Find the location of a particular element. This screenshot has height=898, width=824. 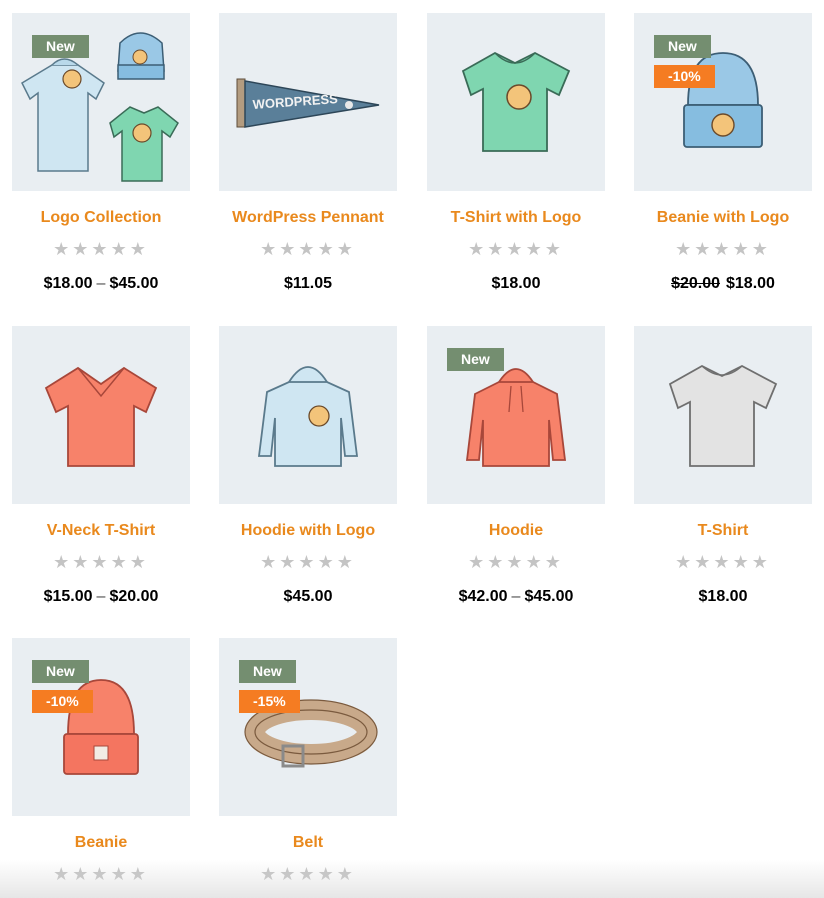

tshirt-logo-illustration is located at coordinates (516, 101).